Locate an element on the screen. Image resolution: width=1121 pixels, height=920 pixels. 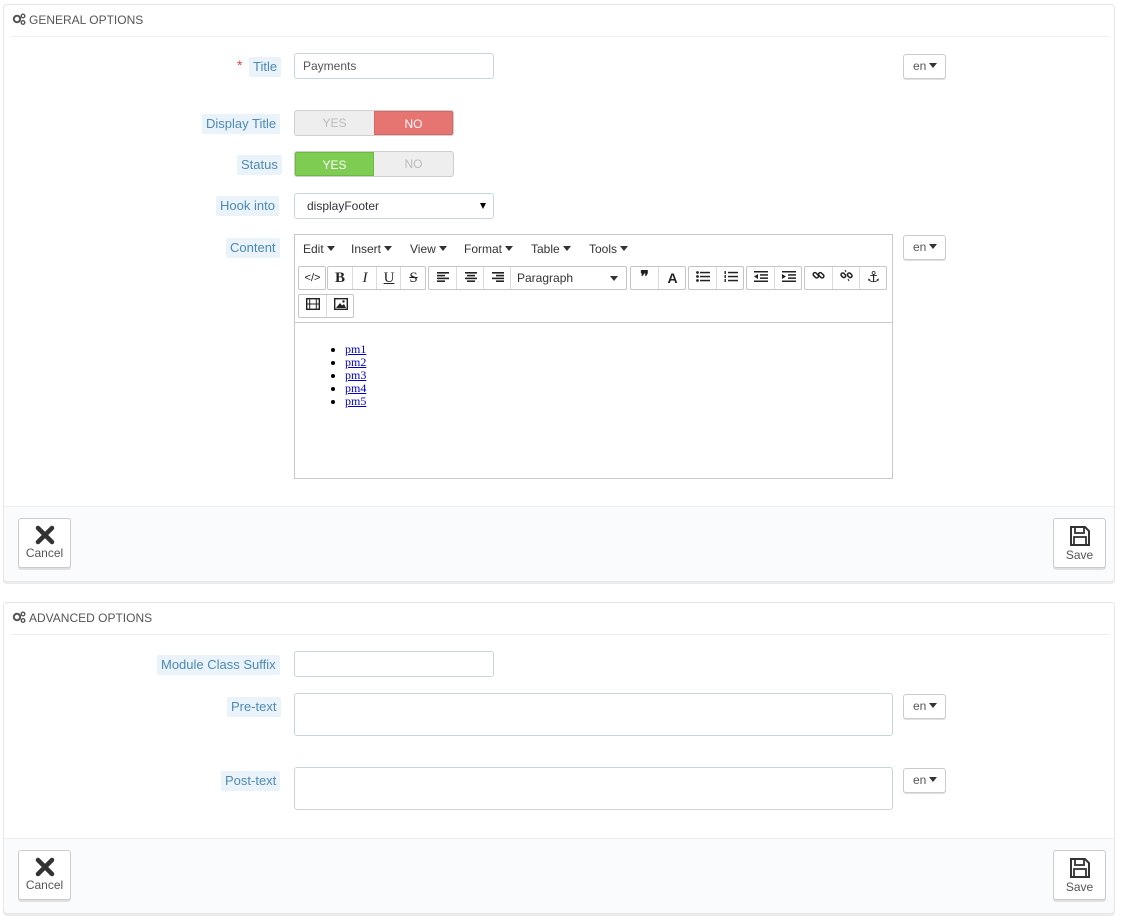
indent-icon is located at coordinates (788, 278).